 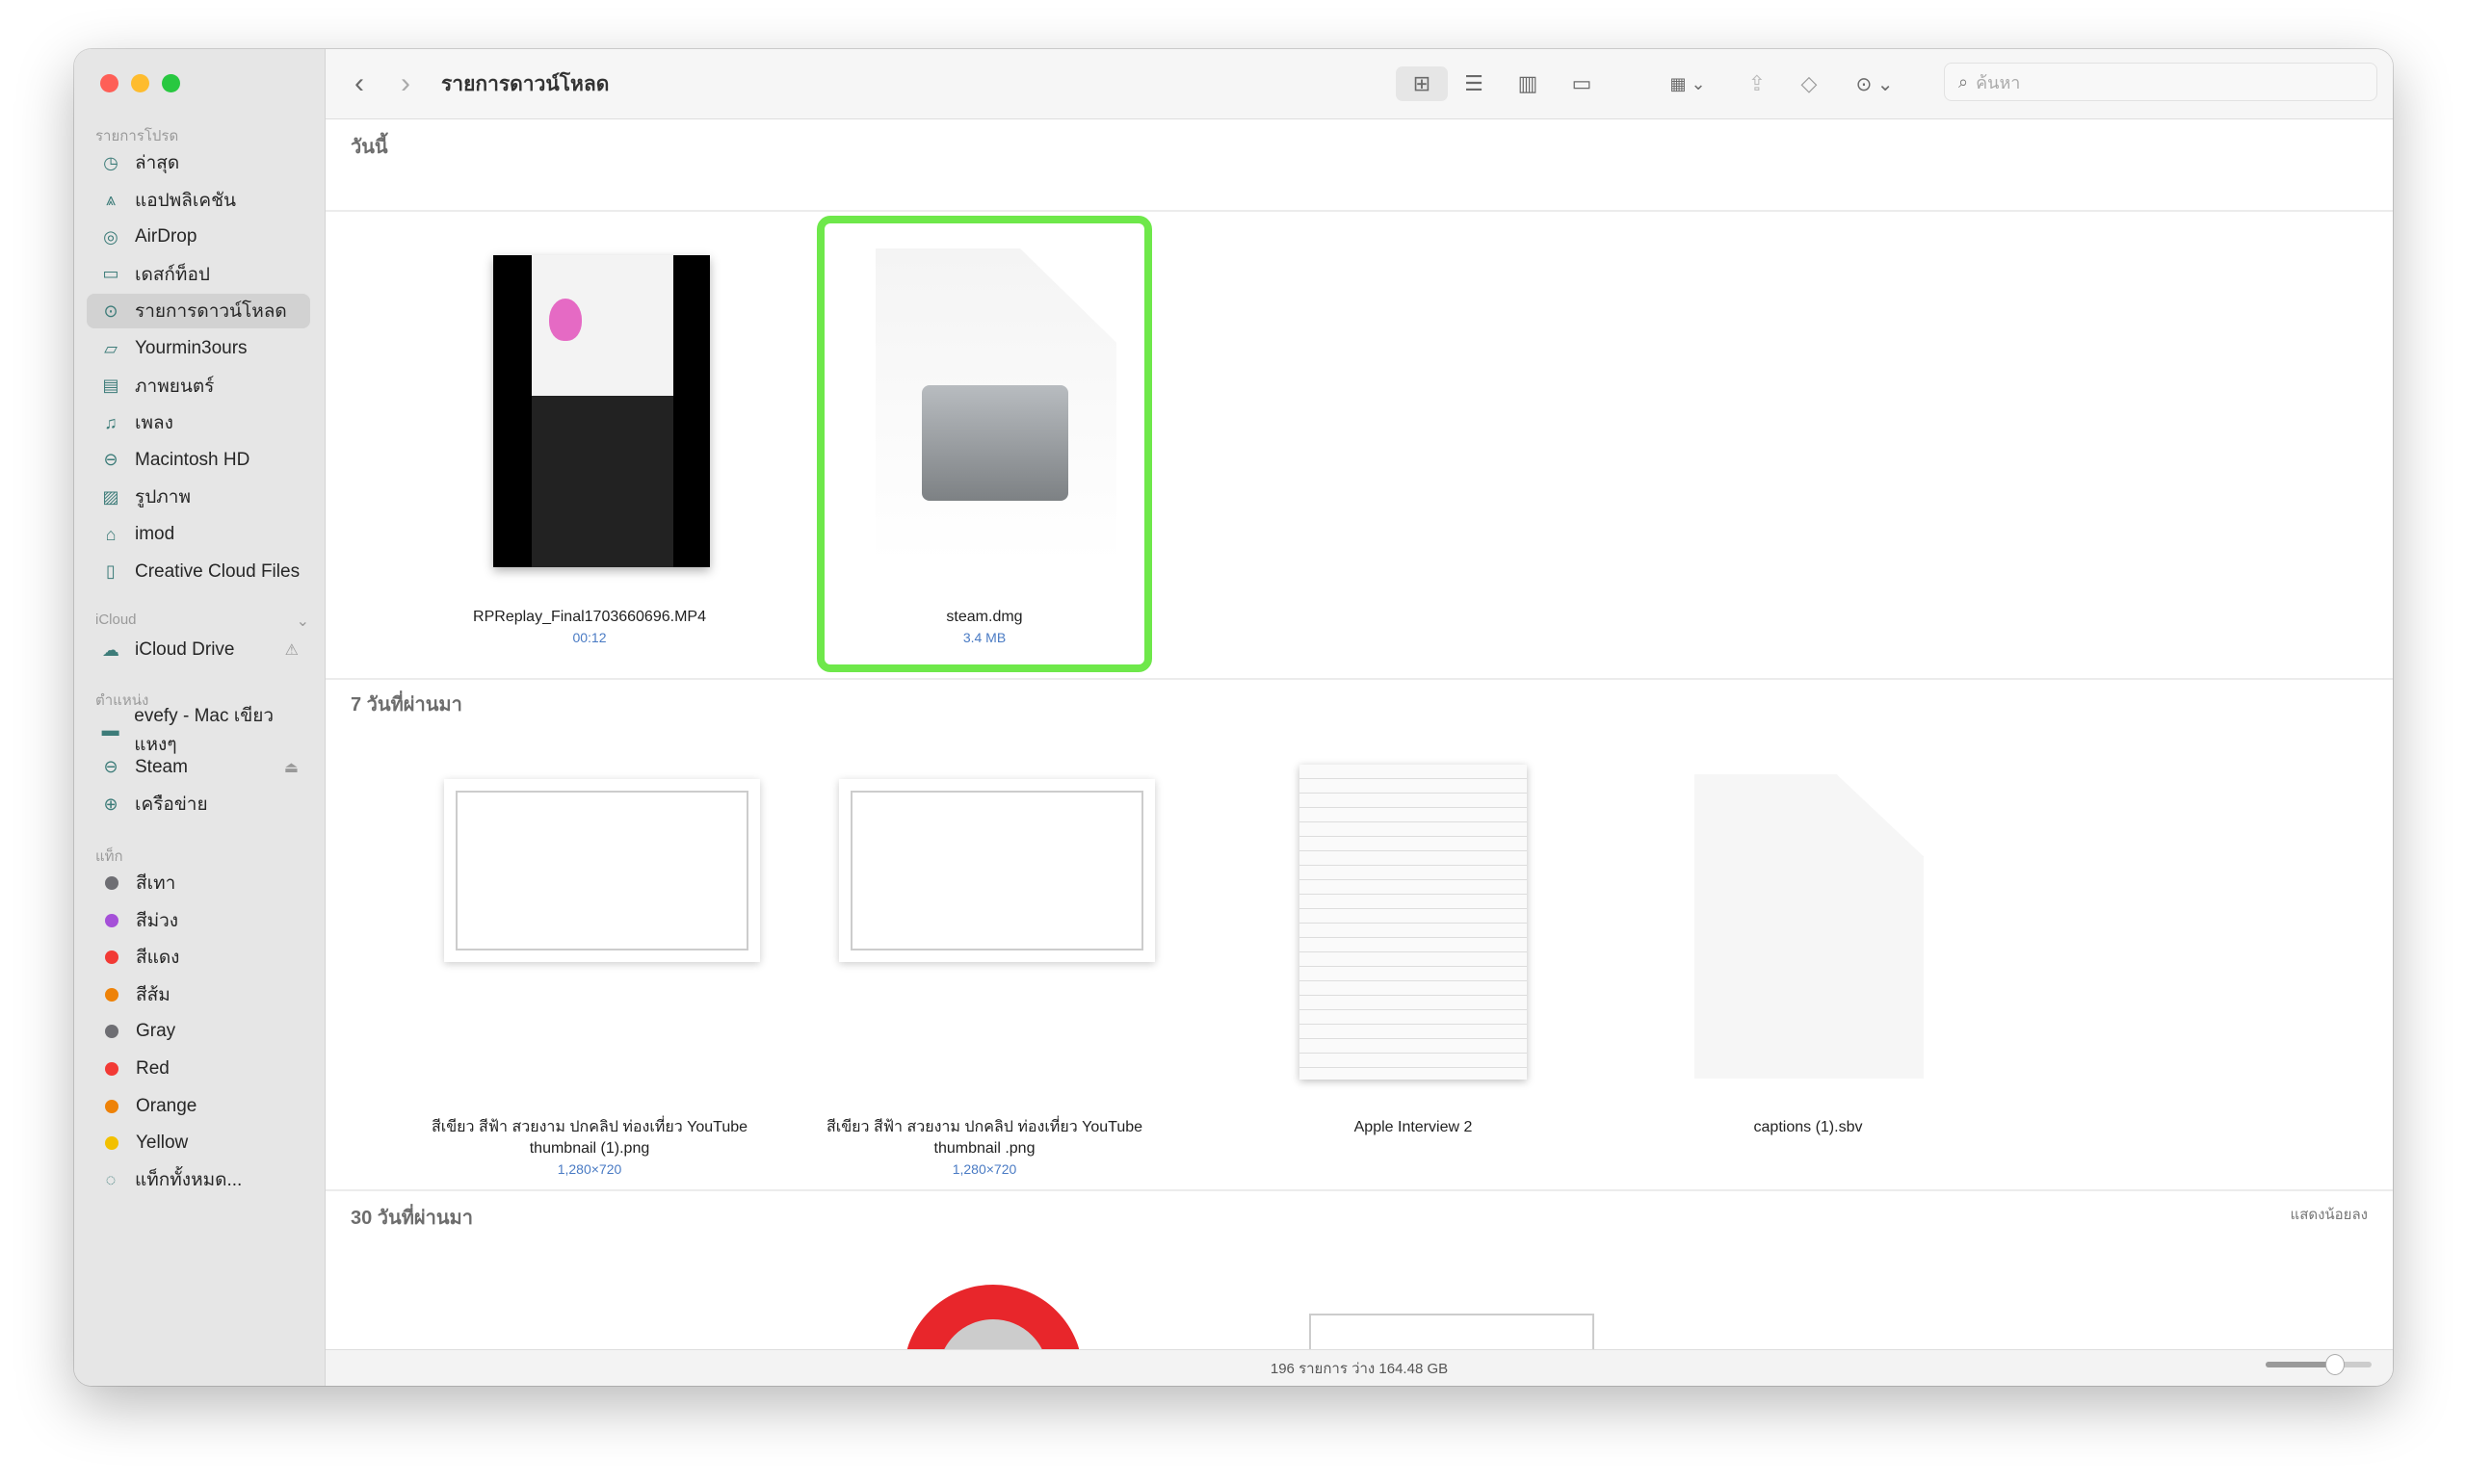 What do you see at coordinates (161, 767) in the screenshot?
I see `sidebar-item-label: Steam` at bounding box center [161, 767].